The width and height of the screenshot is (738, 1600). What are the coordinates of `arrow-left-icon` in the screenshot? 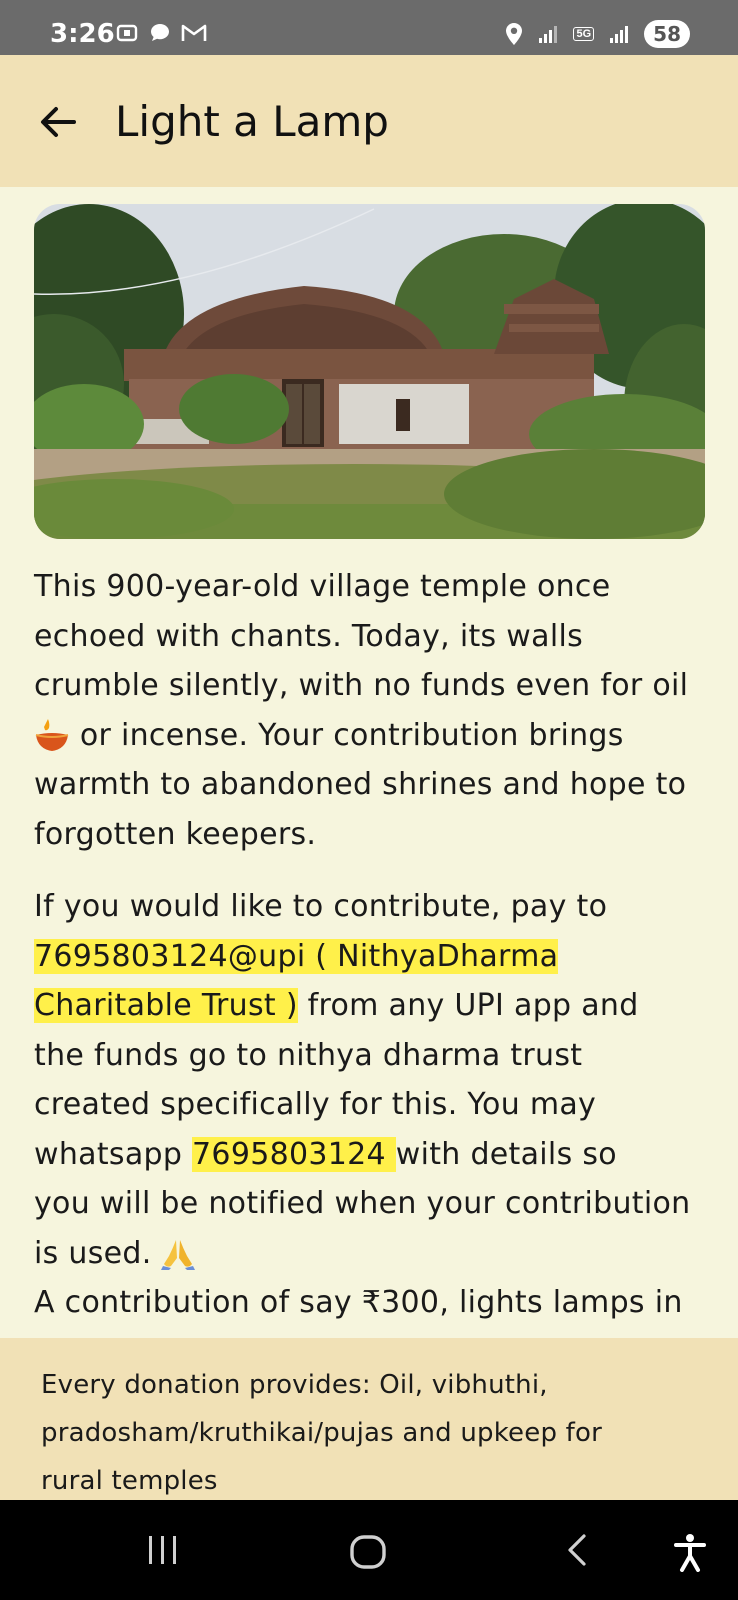 It's located at (58, 122).